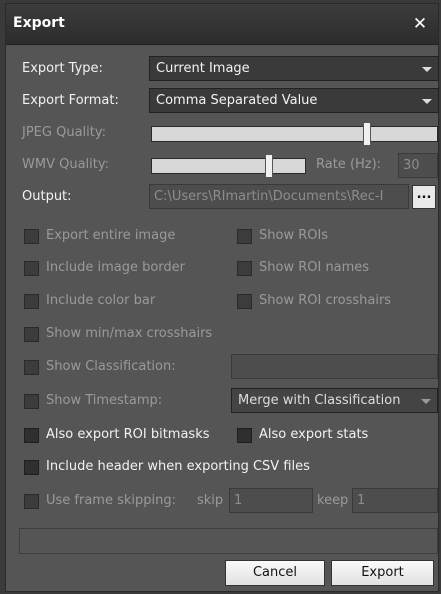  What do you see at coordinates (319, 400) in the screenshot?
I see `timestamp-mode-value: Merge with Classification` at bounding box center [319, 400].